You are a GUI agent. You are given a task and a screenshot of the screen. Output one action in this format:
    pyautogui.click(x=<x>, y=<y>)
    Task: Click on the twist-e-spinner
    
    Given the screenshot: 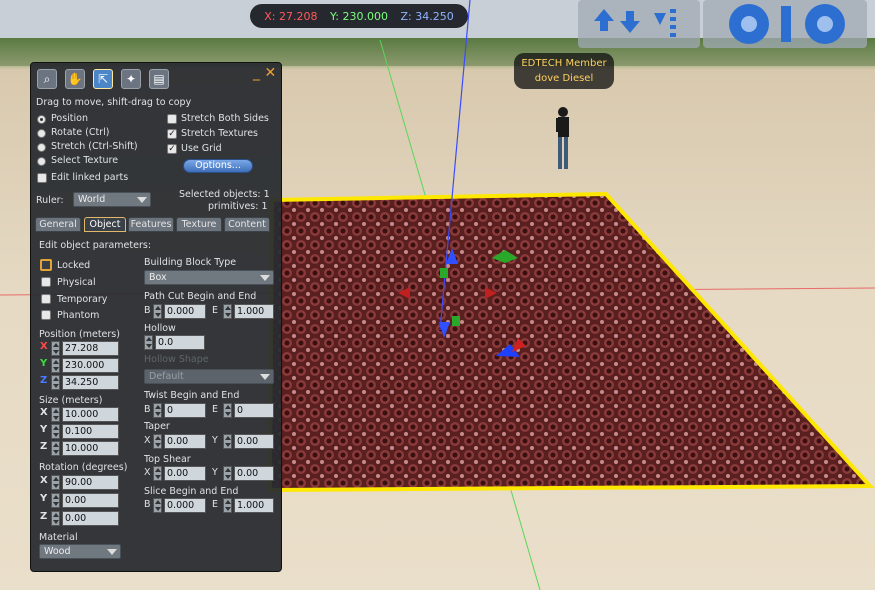 What is the action you would take?
    pyautogui.click(x=227, y=410)
    